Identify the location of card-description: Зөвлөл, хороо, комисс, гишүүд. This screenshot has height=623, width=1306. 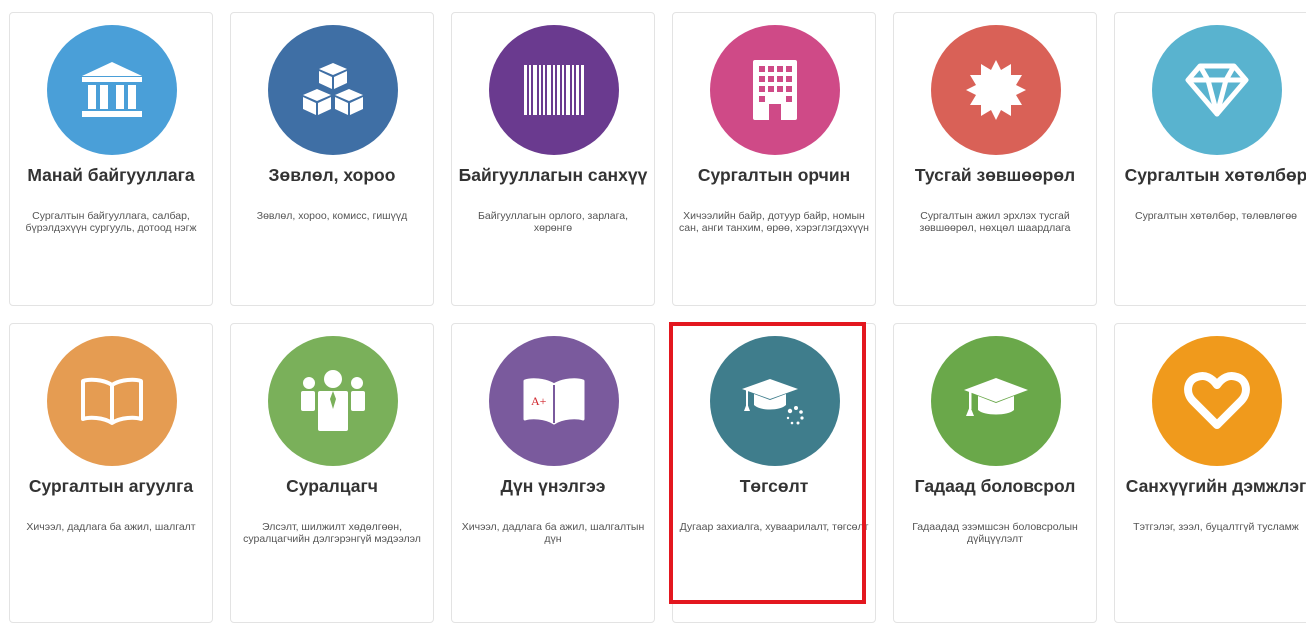
(332, 216).